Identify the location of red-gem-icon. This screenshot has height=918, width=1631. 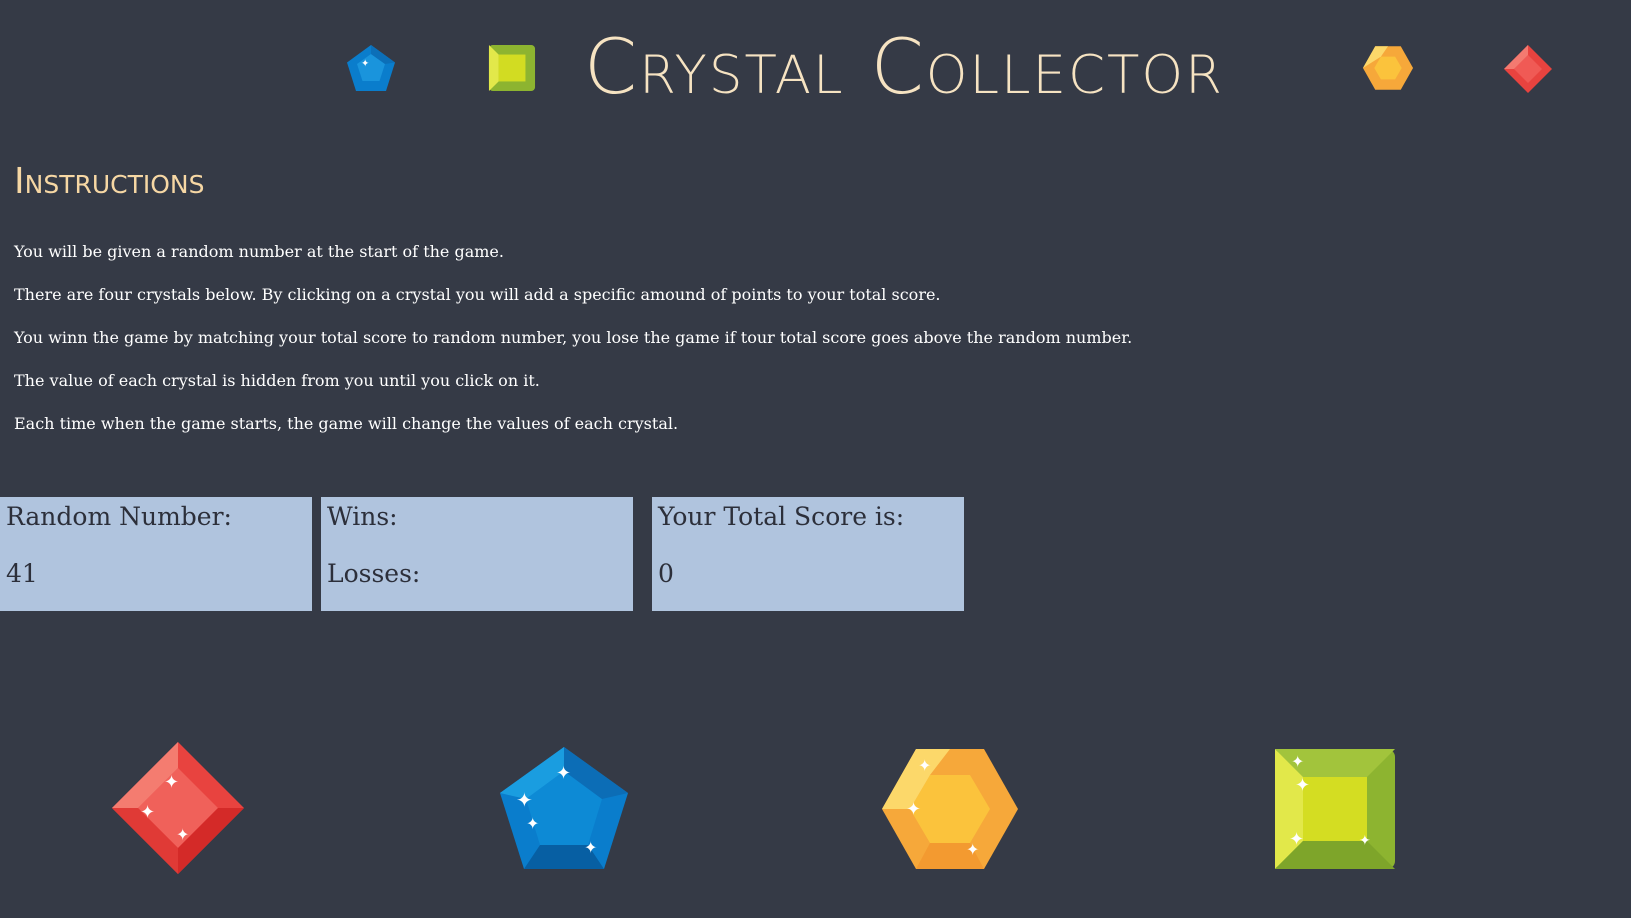
(1528, 69).